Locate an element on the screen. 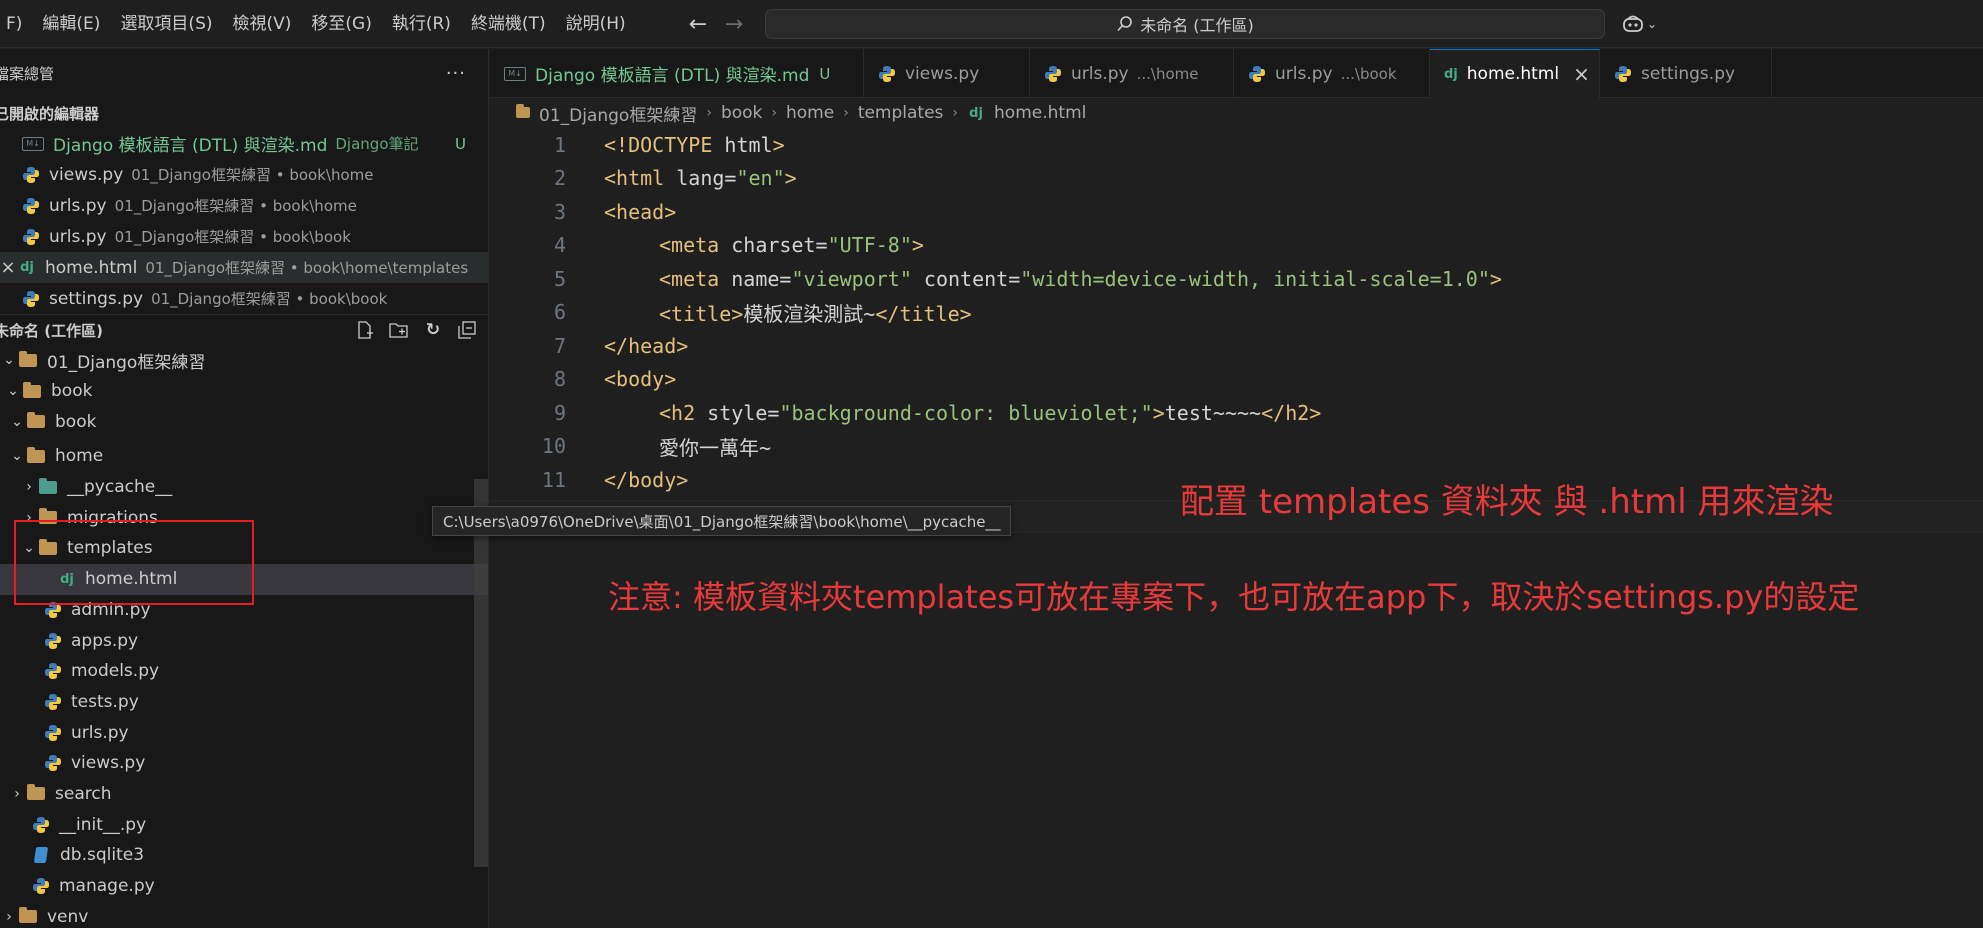 The width and height of the screenshot is (1983, 928). tree-label: 01_Django框架練習 is located at coordinates (126, 362).